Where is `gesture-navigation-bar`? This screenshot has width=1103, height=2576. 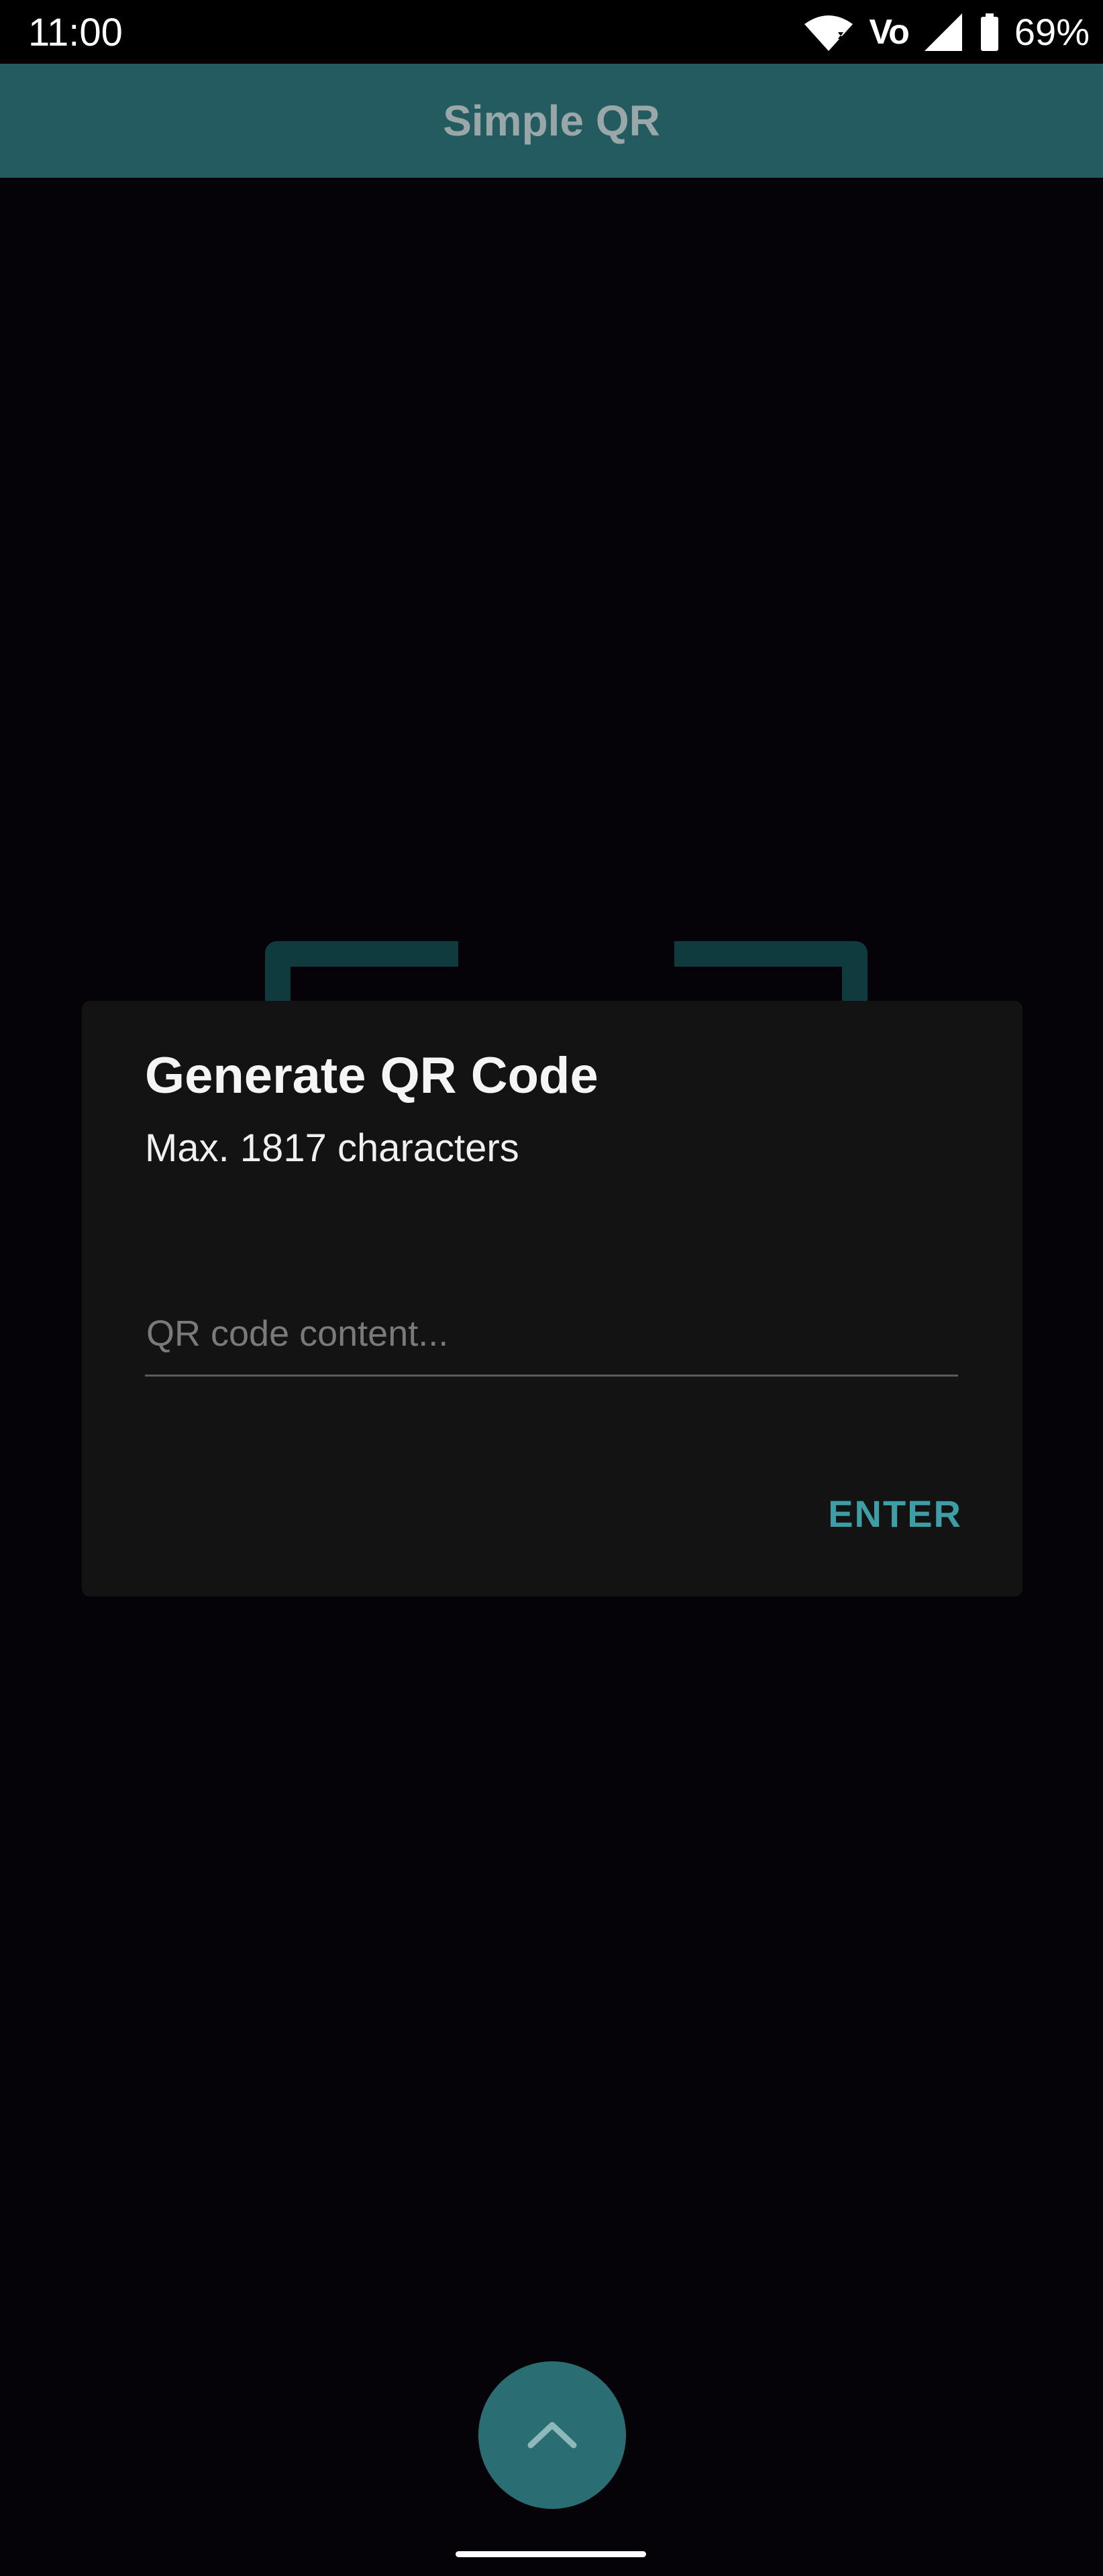 gesture-navigation-bar is located at coordinates (551, 2554).